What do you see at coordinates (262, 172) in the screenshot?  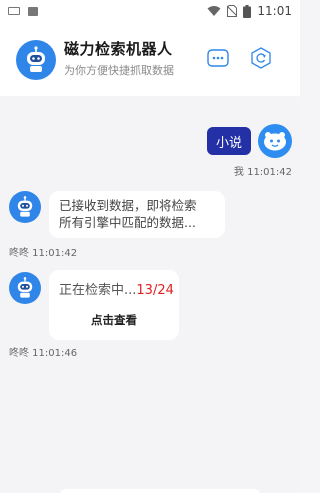 I see `user-message-time: 我 11:01:42` at bounding box center [262, 172].